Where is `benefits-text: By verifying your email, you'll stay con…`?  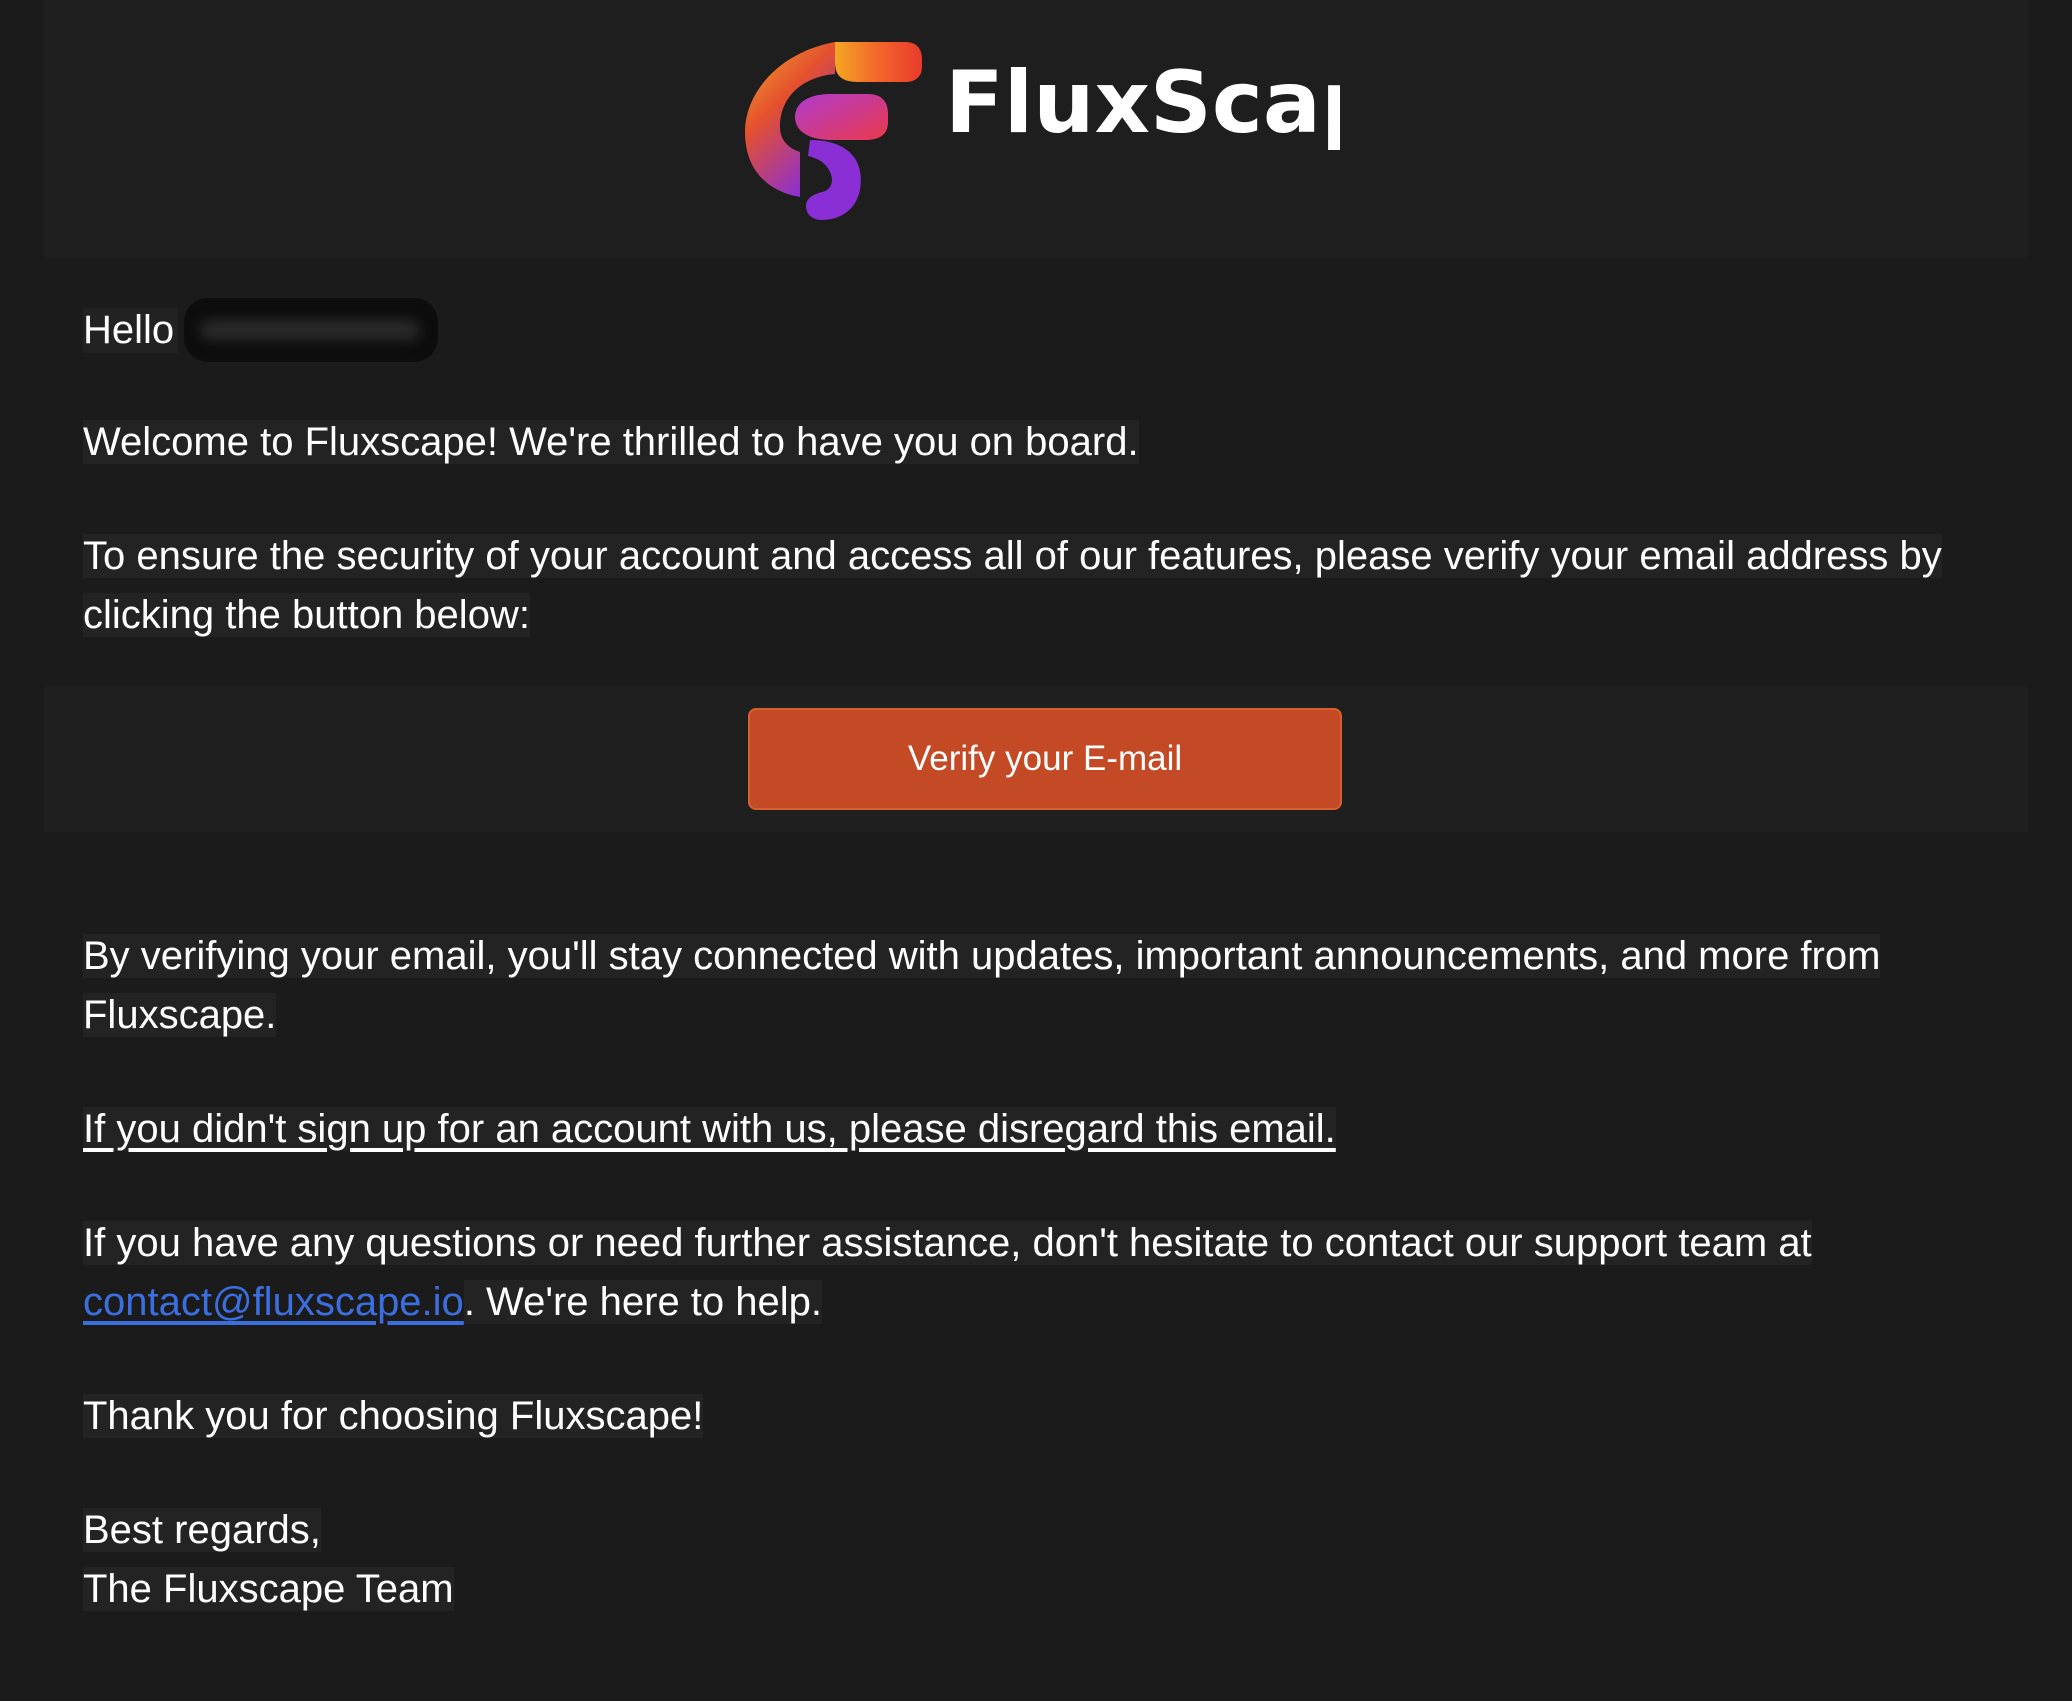
benefits-text: By verifying your email, you'll stay con… is located at coordinates (982, 985).